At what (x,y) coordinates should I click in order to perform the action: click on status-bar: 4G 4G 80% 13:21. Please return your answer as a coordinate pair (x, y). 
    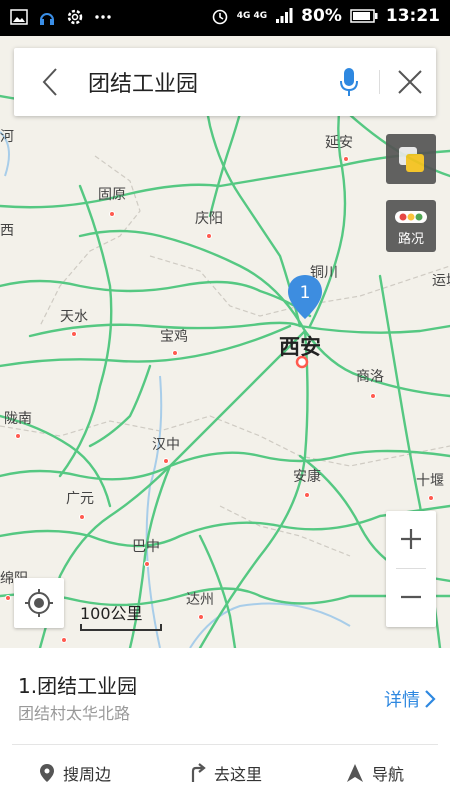
    Looking at the image, I should click on (225, 18).